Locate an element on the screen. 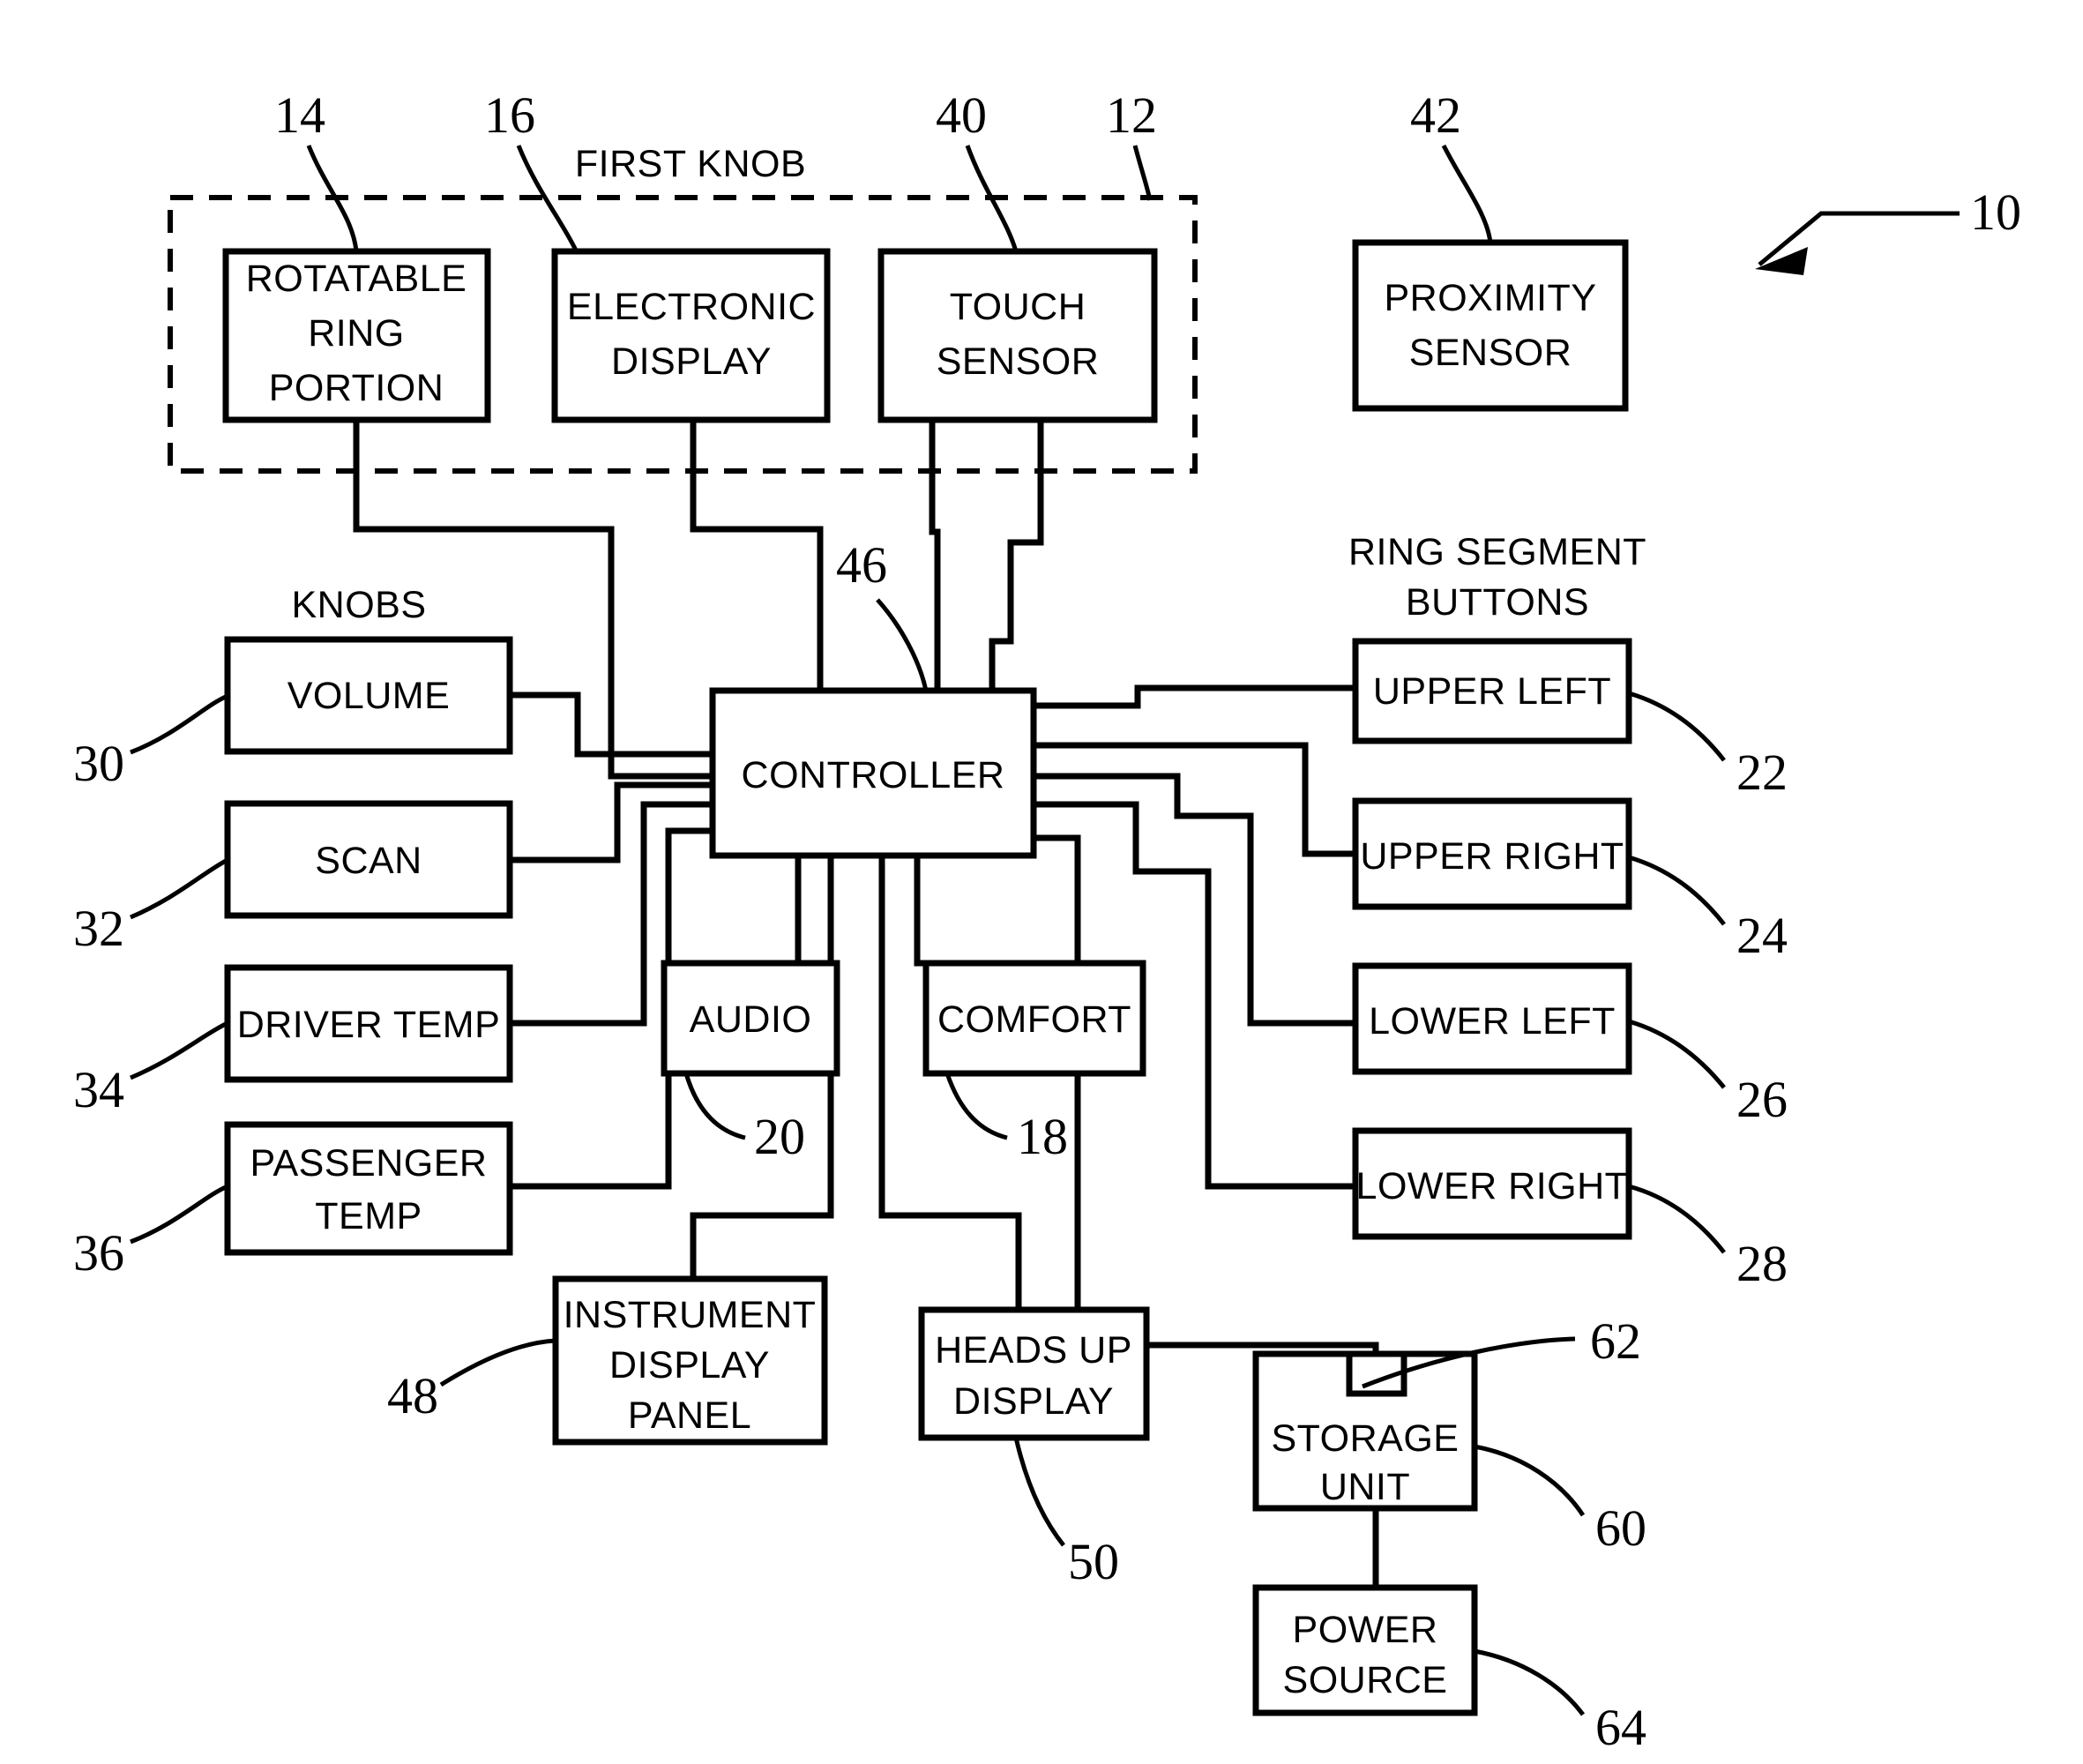 This screenshot has width=2083, height=1764. storage-unit-label-line1: STORAGE is located at coordinates (1366, 1438).